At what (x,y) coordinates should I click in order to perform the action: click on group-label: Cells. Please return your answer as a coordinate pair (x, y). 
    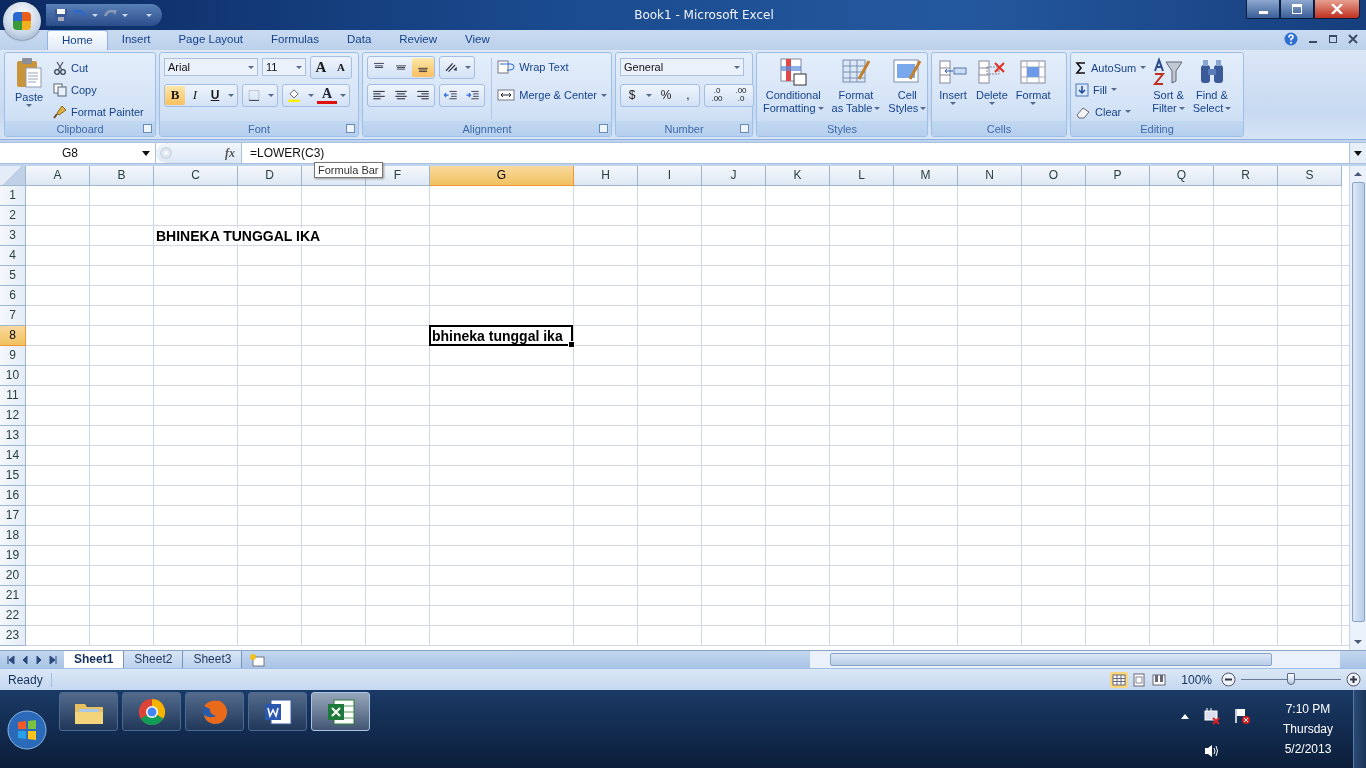
    Looking at the image, I should click on (999, 128).